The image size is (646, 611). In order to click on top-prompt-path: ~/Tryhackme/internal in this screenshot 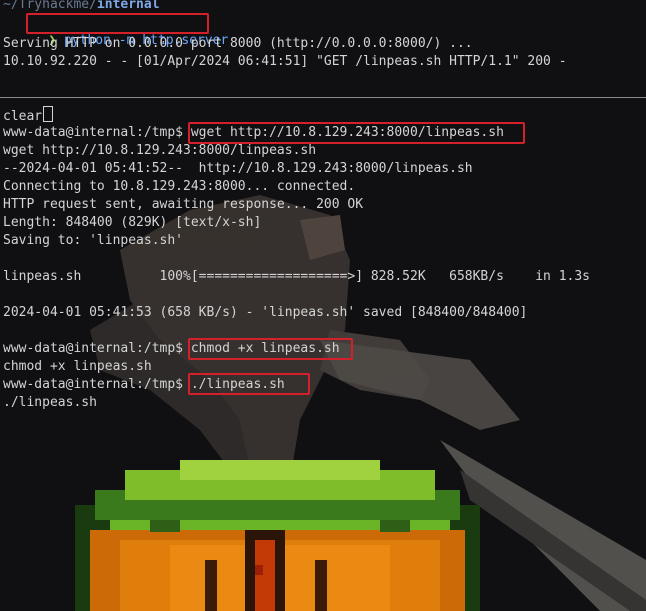, I will do `click(81, 7)`.